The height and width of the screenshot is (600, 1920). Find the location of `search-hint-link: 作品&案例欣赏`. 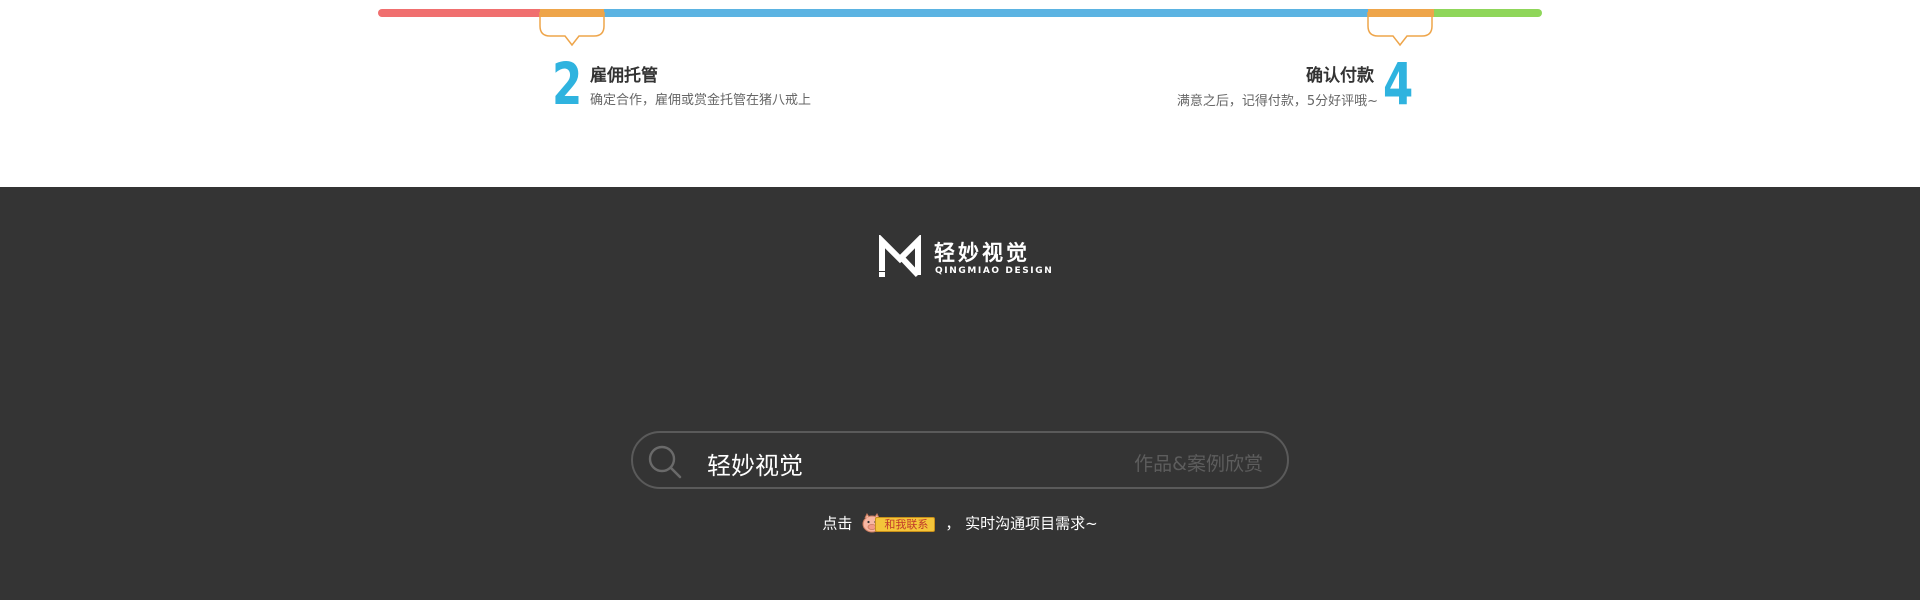

search-hint-link: 作品&案例欣赏 is located at coordinates (1198, 462).